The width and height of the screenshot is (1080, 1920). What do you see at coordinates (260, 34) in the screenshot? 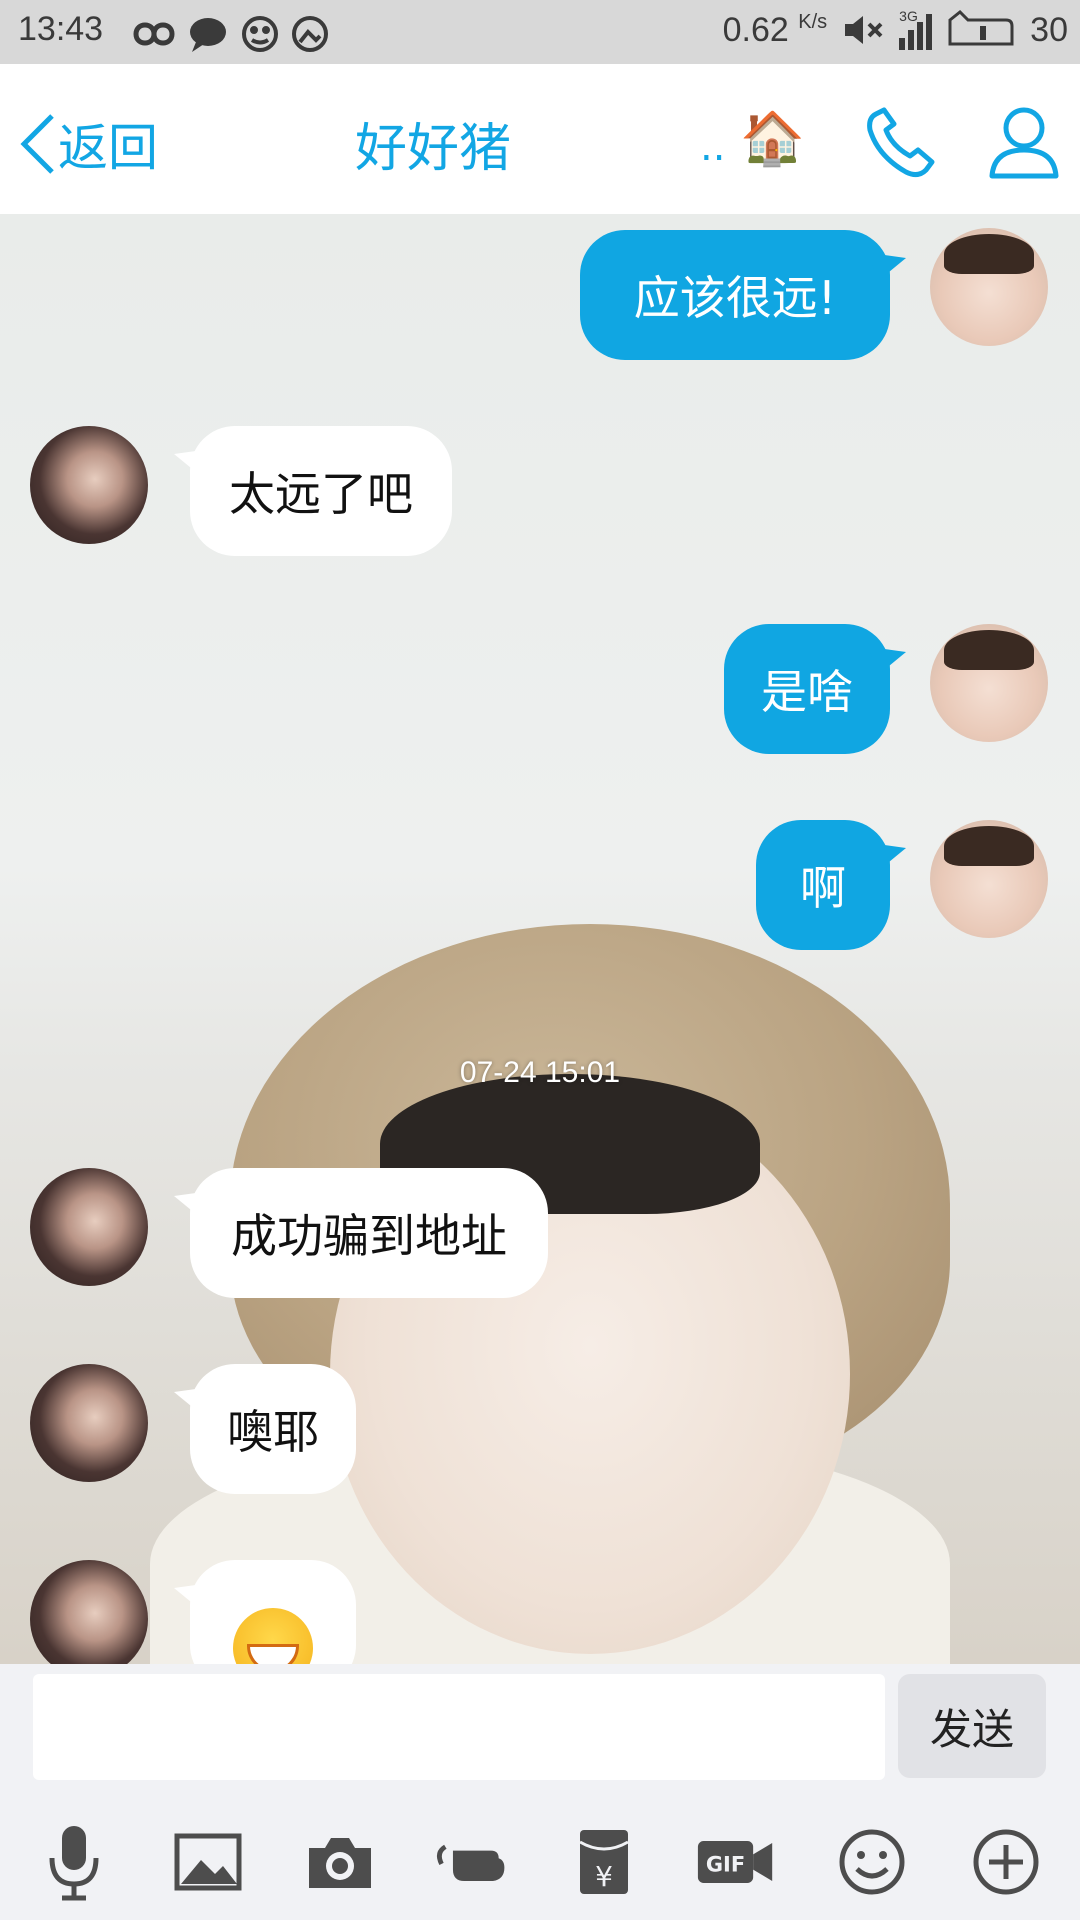
I see `emoji-status-icon` at bounding box center [260, 34].